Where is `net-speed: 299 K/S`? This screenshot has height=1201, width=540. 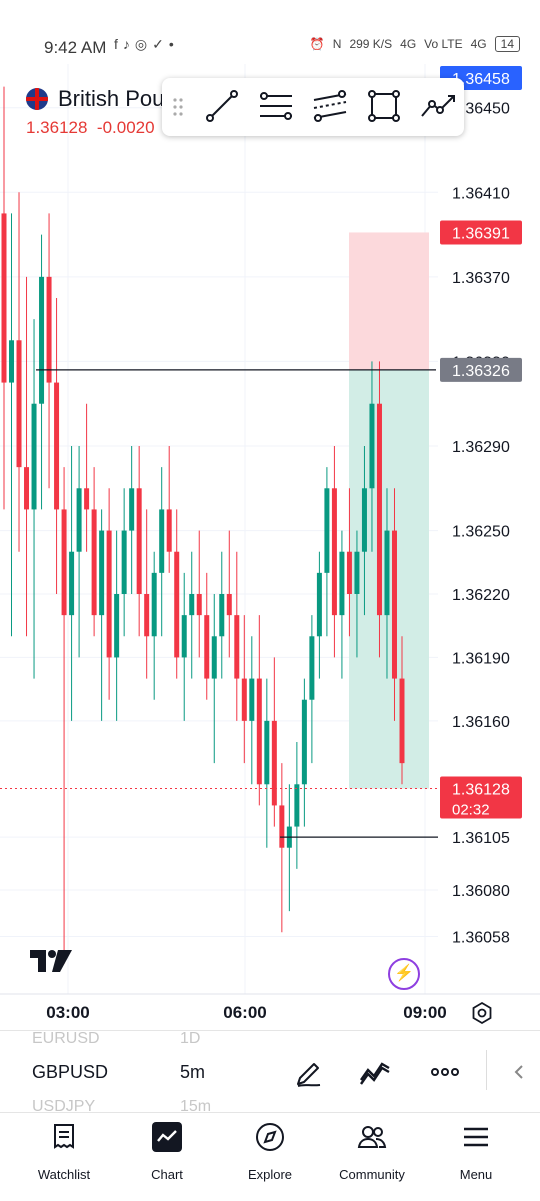 net-speed: 299 K/S is located at coordinates (371, 44).